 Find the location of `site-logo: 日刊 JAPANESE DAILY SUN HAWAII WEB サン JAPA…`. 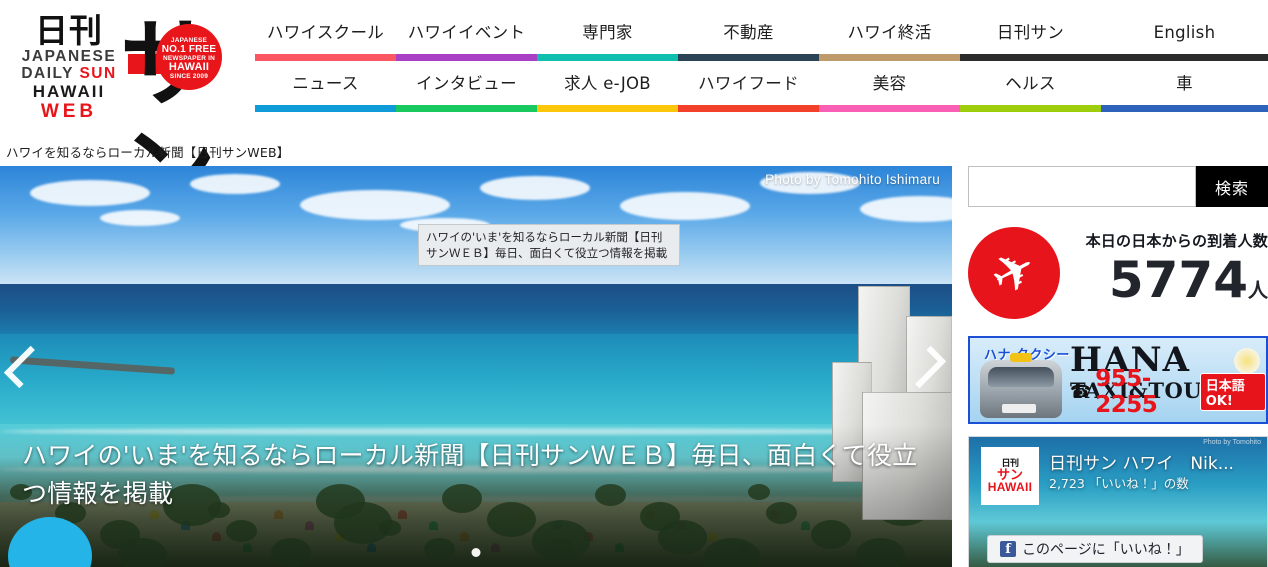

site-logo: 日刊 JAPANESE DAILY SUN HAWAII WEB サン JAPA… is located at coordinates (127, 117).